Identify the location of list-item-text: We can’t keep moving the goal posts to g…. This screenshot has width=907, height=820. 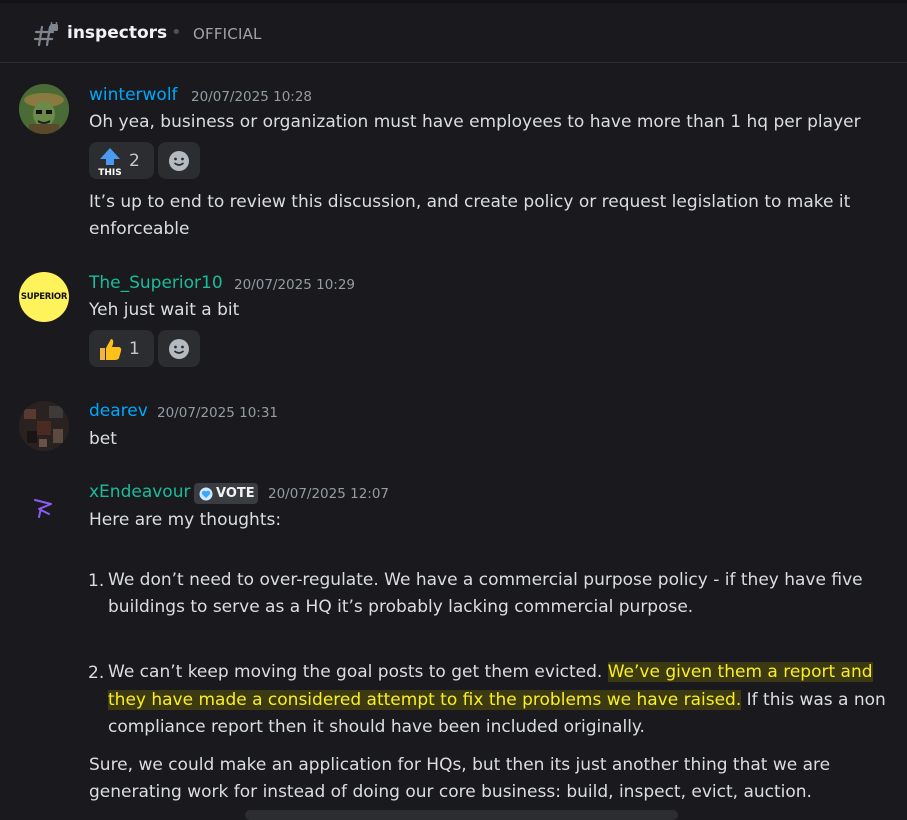
(490, 672).